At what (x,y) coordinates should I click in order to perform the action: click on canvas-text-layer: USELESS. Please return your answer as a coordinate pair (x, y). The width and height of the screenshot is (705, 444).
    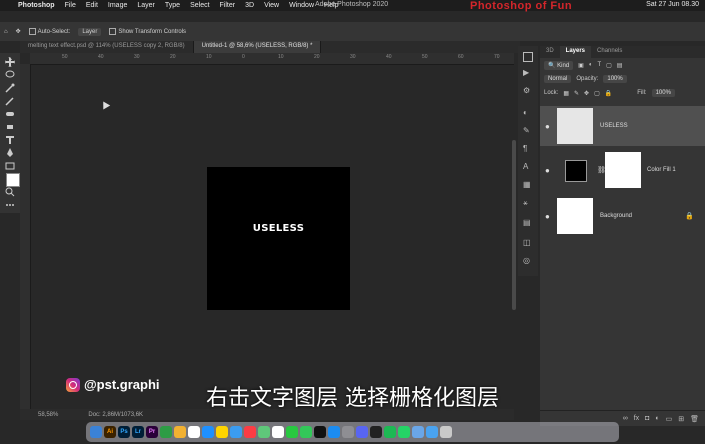
    Looking at the image, I should click on (278, 228).